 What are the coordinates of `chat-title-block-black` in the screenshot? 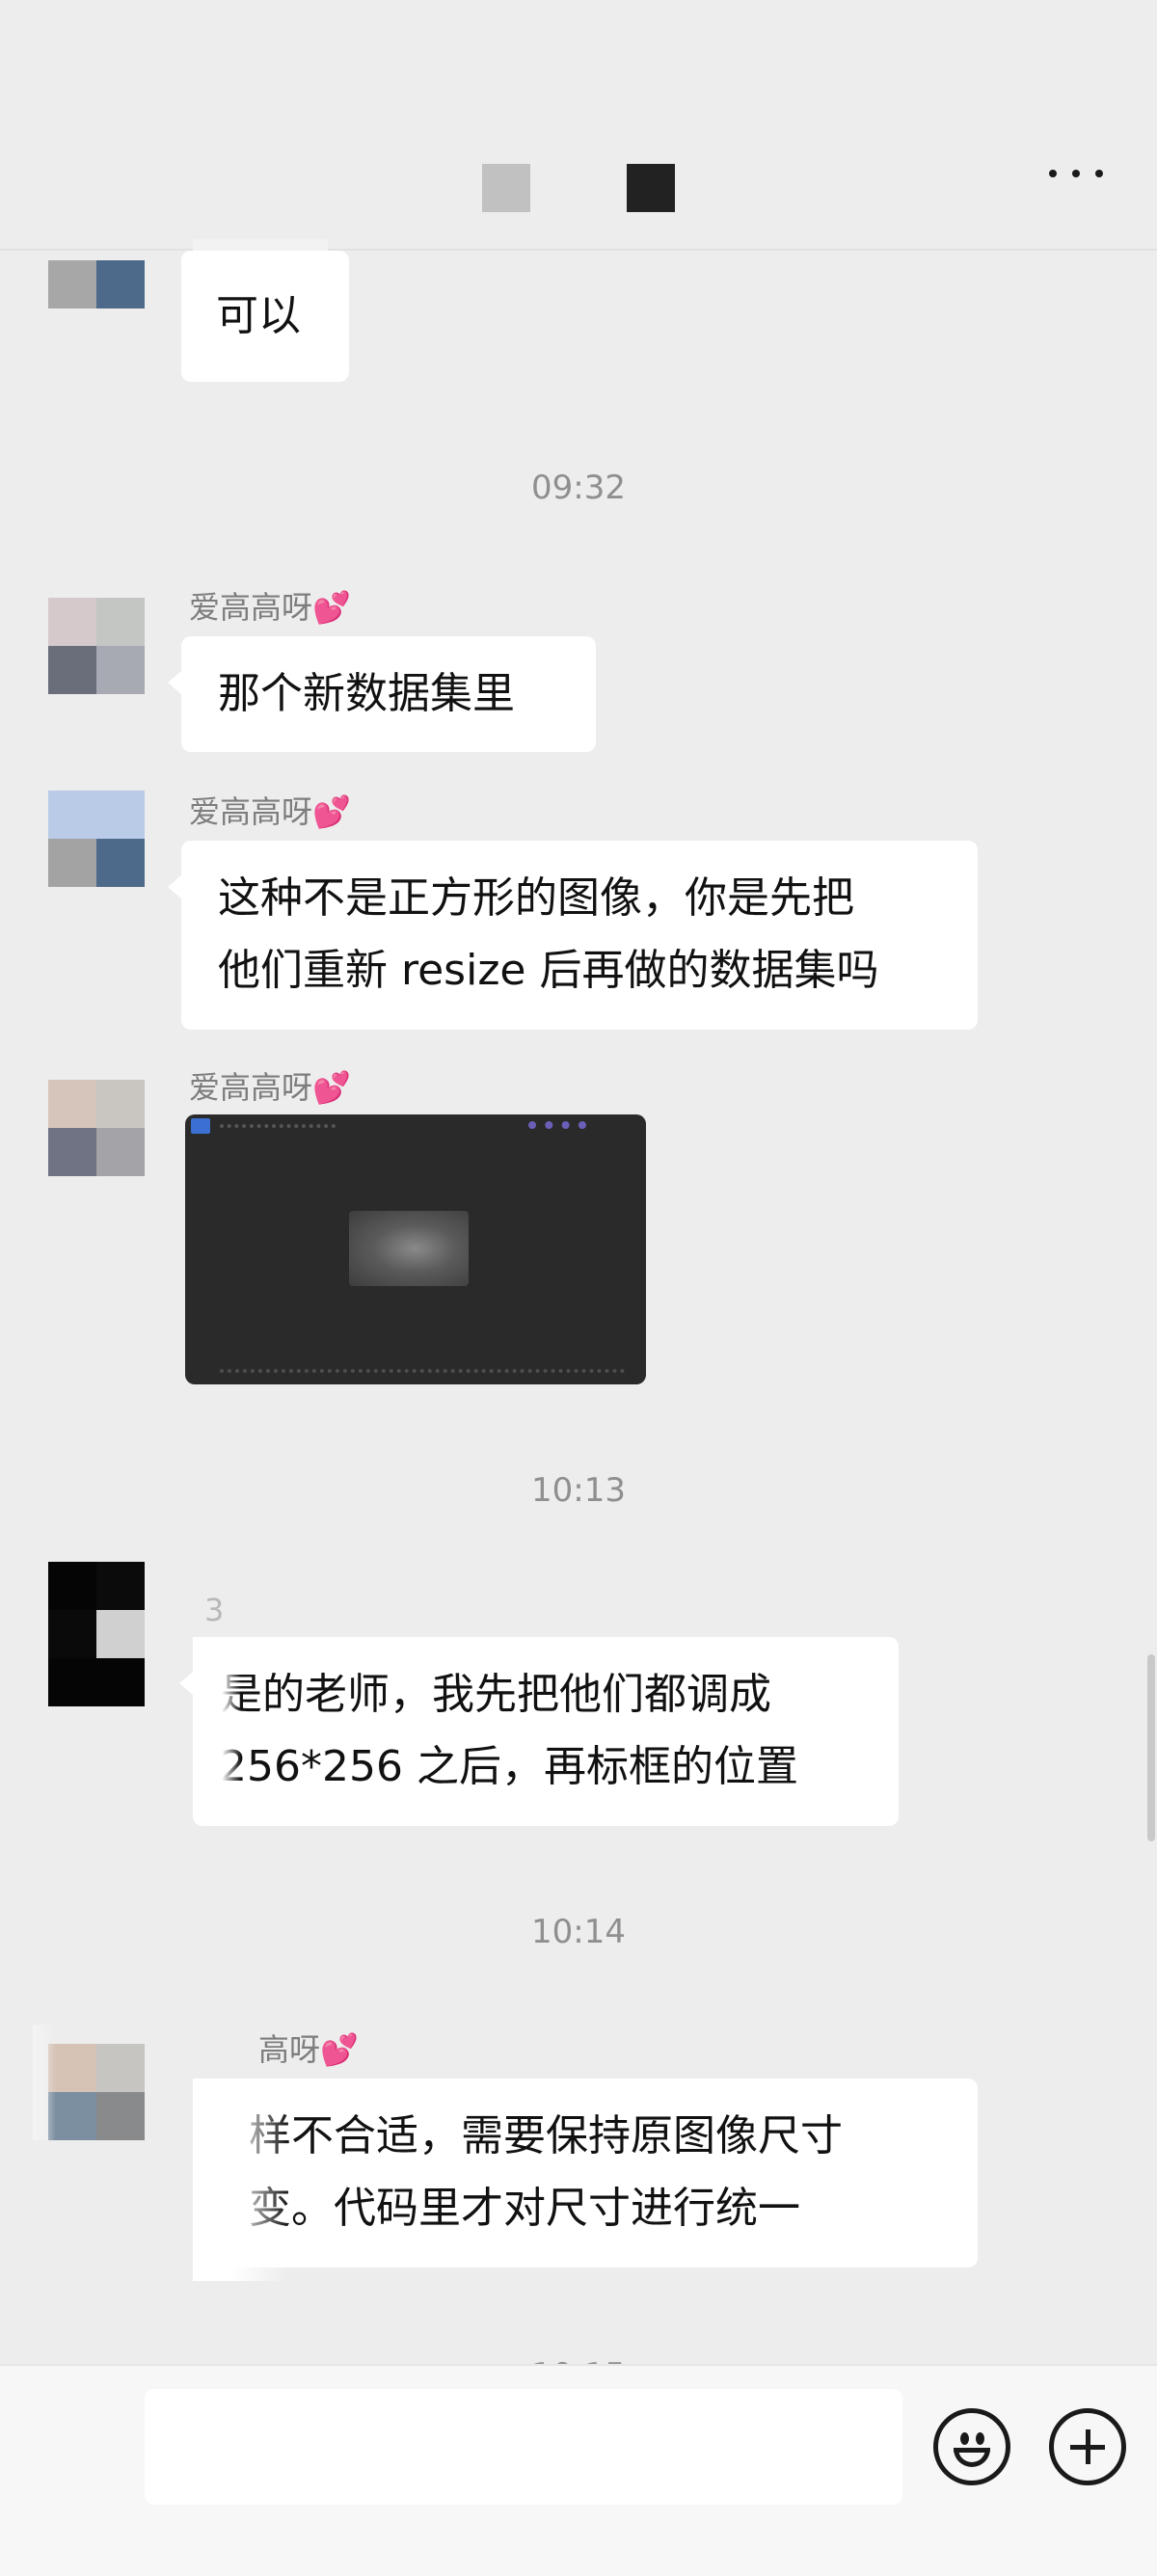 It's located at (651, 188).